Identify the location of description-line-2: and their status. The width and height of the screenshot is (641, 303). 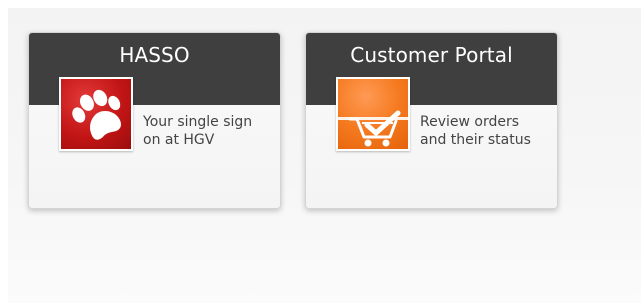
(475, 140).